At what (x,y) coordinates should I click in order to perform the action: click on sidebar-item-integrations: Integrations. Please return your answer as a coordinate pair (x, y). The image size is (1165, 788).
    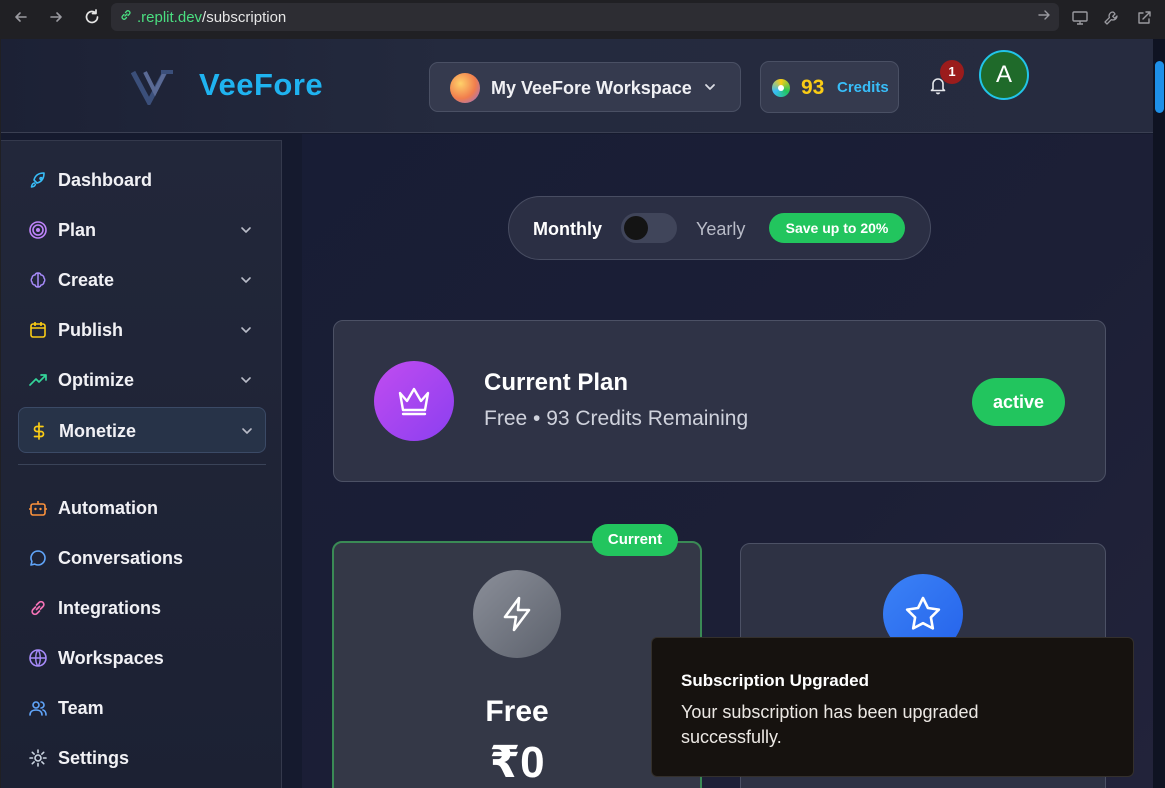
    Looking at the image, I should click on (142, 608).